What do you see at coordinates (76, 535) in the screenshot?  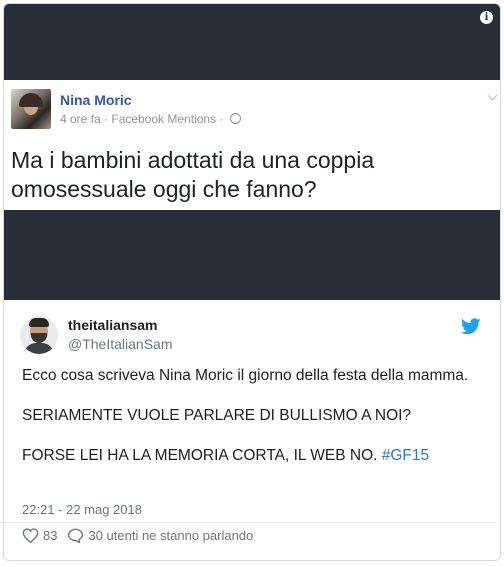 I see `speech-bubble-icon` at bounding box center [76, 535].